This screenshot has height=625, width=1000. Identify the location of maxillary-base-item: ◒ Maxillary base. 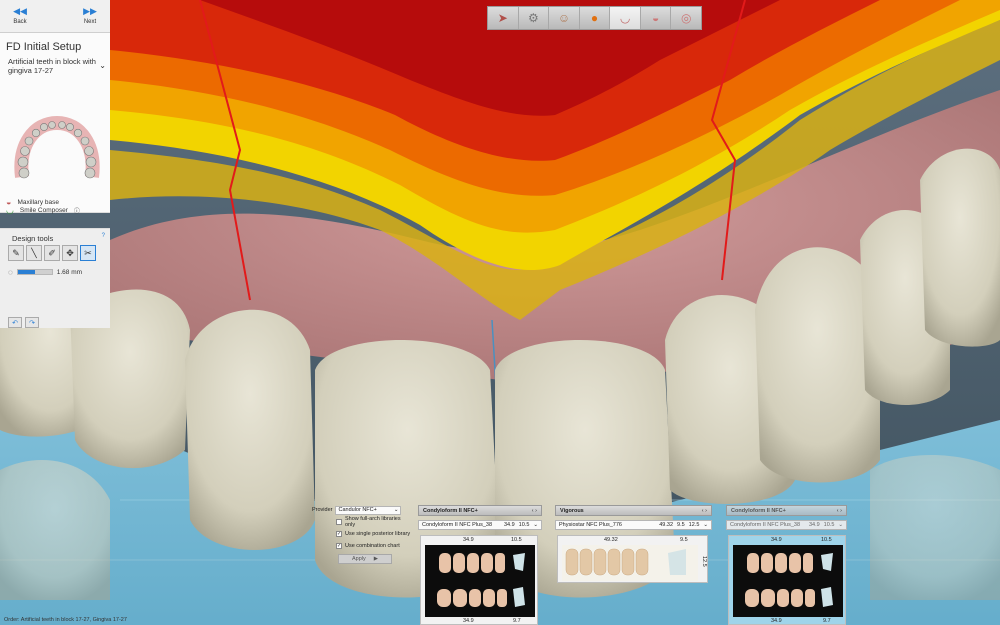
(32, 202).